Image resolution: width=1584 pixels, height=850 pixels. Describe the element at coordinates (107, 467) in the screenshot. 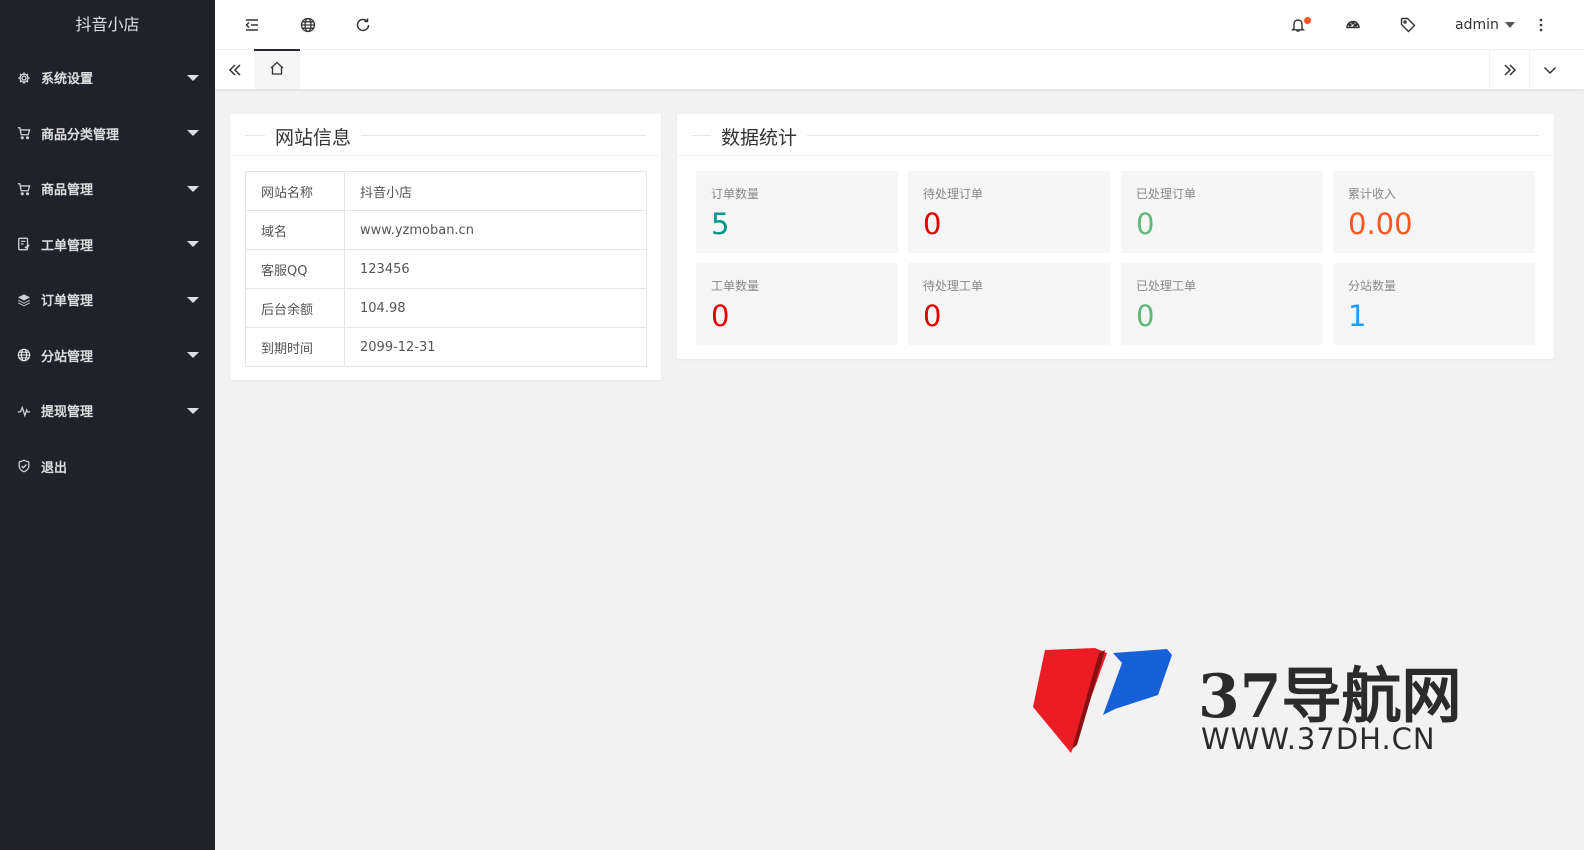

I see `sidebar-item-logout: 退出` at that location.